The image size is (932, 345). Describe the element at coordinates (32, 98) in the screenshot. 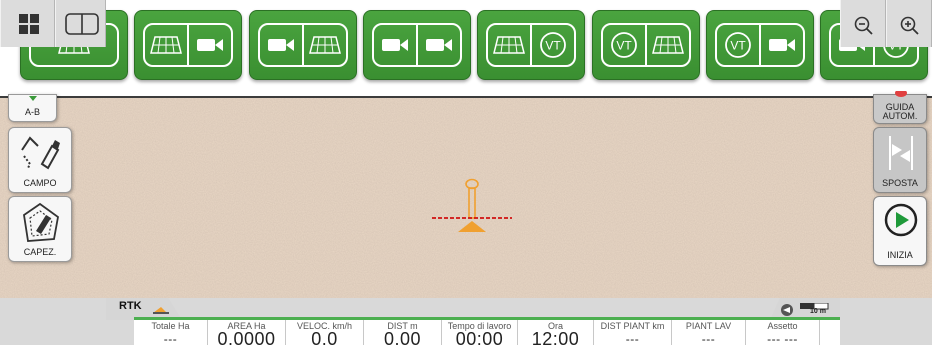

I see `arrow-down-icon` at that location.